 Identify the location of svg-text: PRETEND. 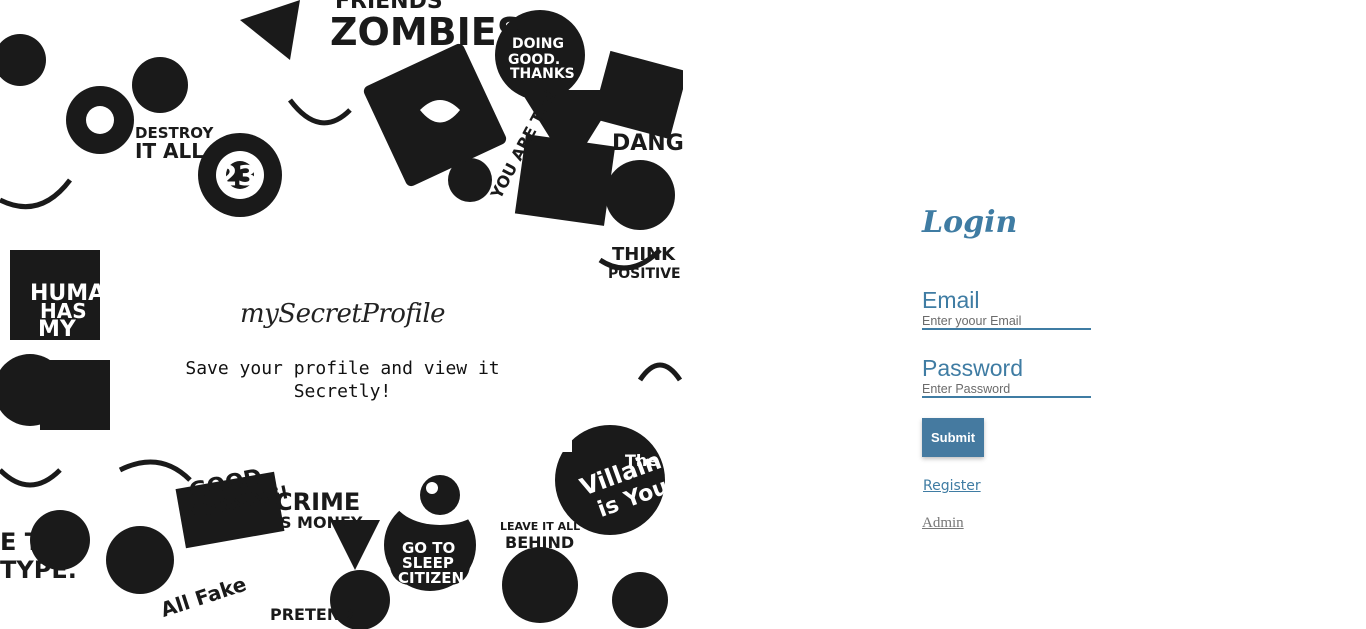
(312, 614).